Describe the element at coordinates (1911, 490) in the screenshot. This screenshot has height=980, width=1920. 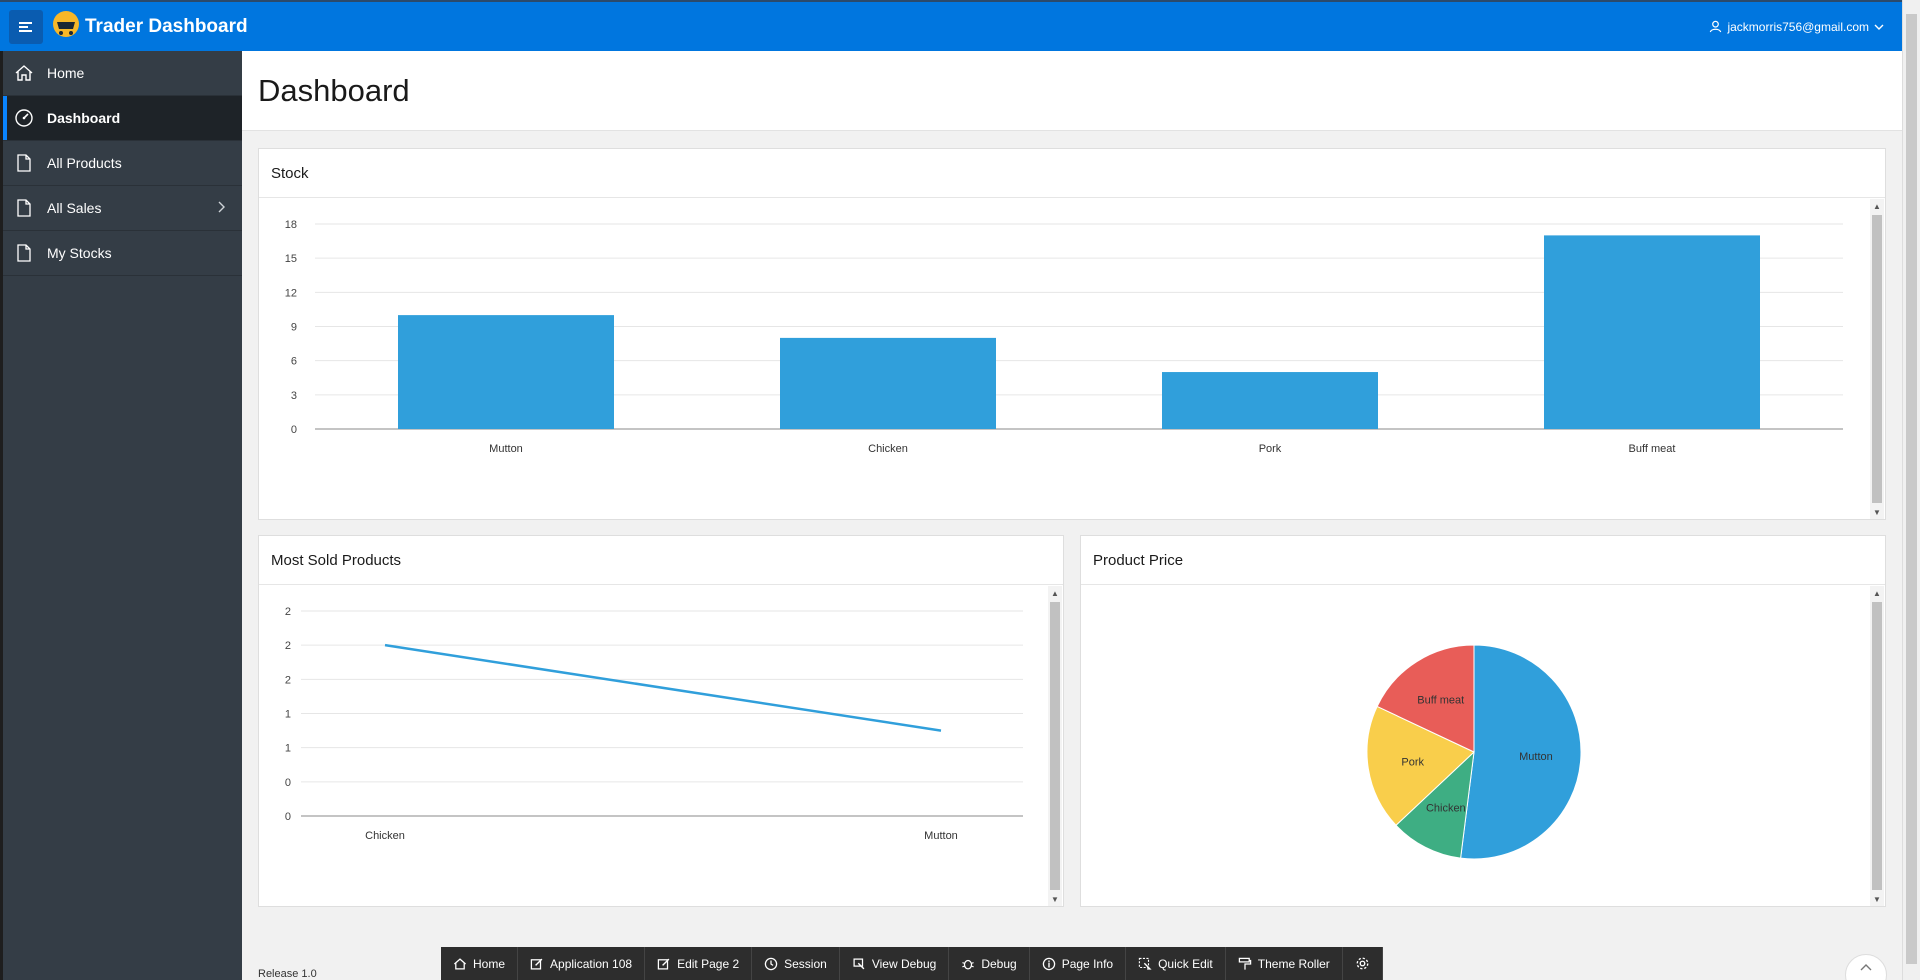
I see `page-scrollbar` at that location.